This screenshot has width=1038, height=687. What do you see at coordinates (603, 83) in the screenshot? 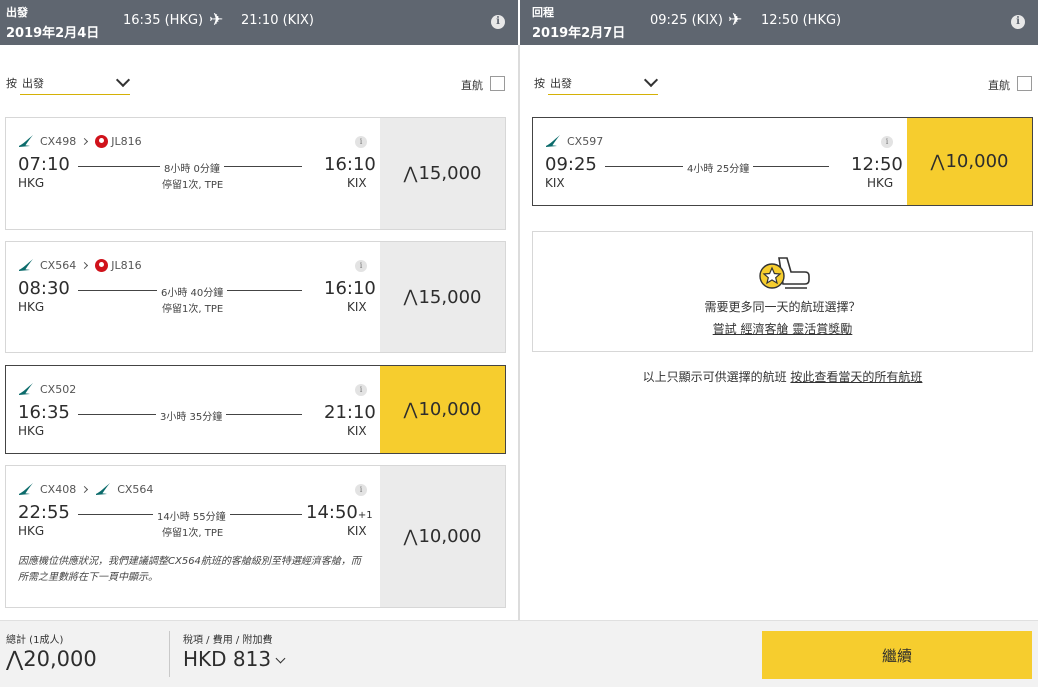
I see `return-sort-dropdown: 出發` at bounding box center [603, 83].